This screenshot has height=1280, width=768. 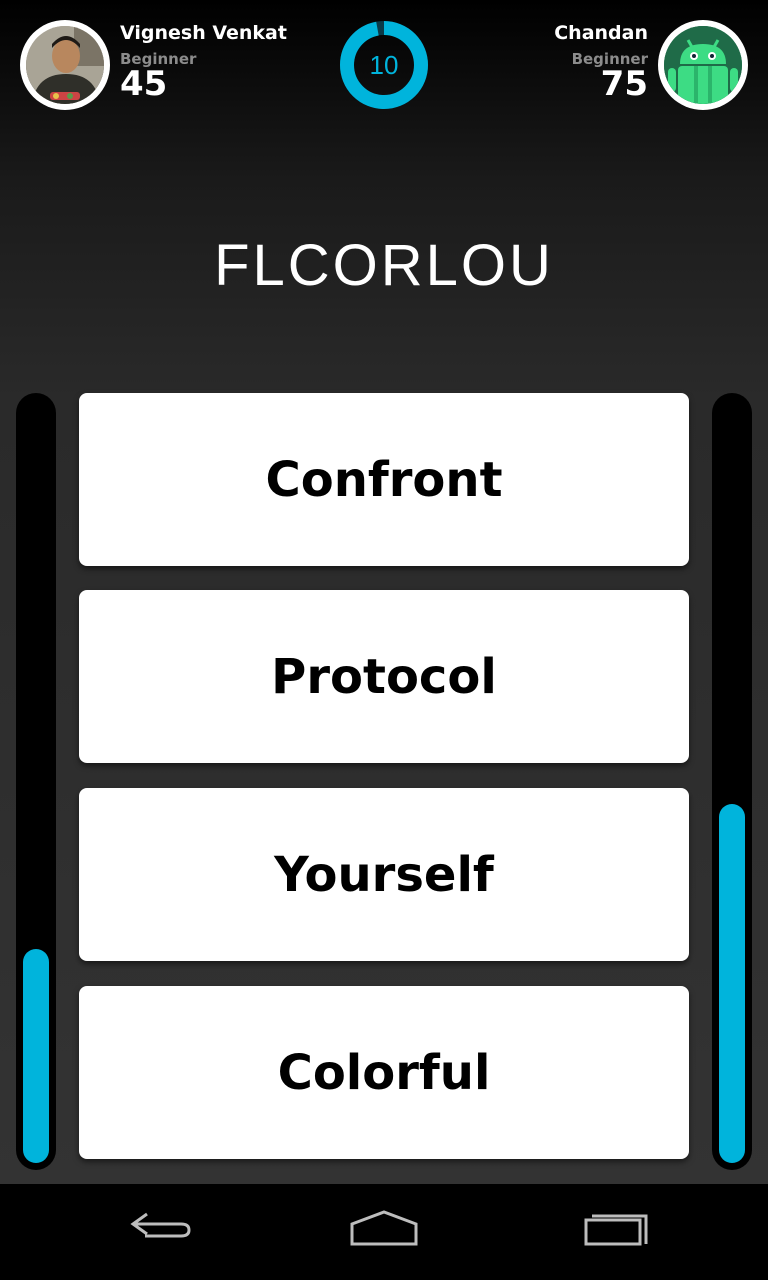 What do you see at coordinates (601, 33) in the screenshot?
I see `player-right-name: Chandan` at bounding box center [601, 33].